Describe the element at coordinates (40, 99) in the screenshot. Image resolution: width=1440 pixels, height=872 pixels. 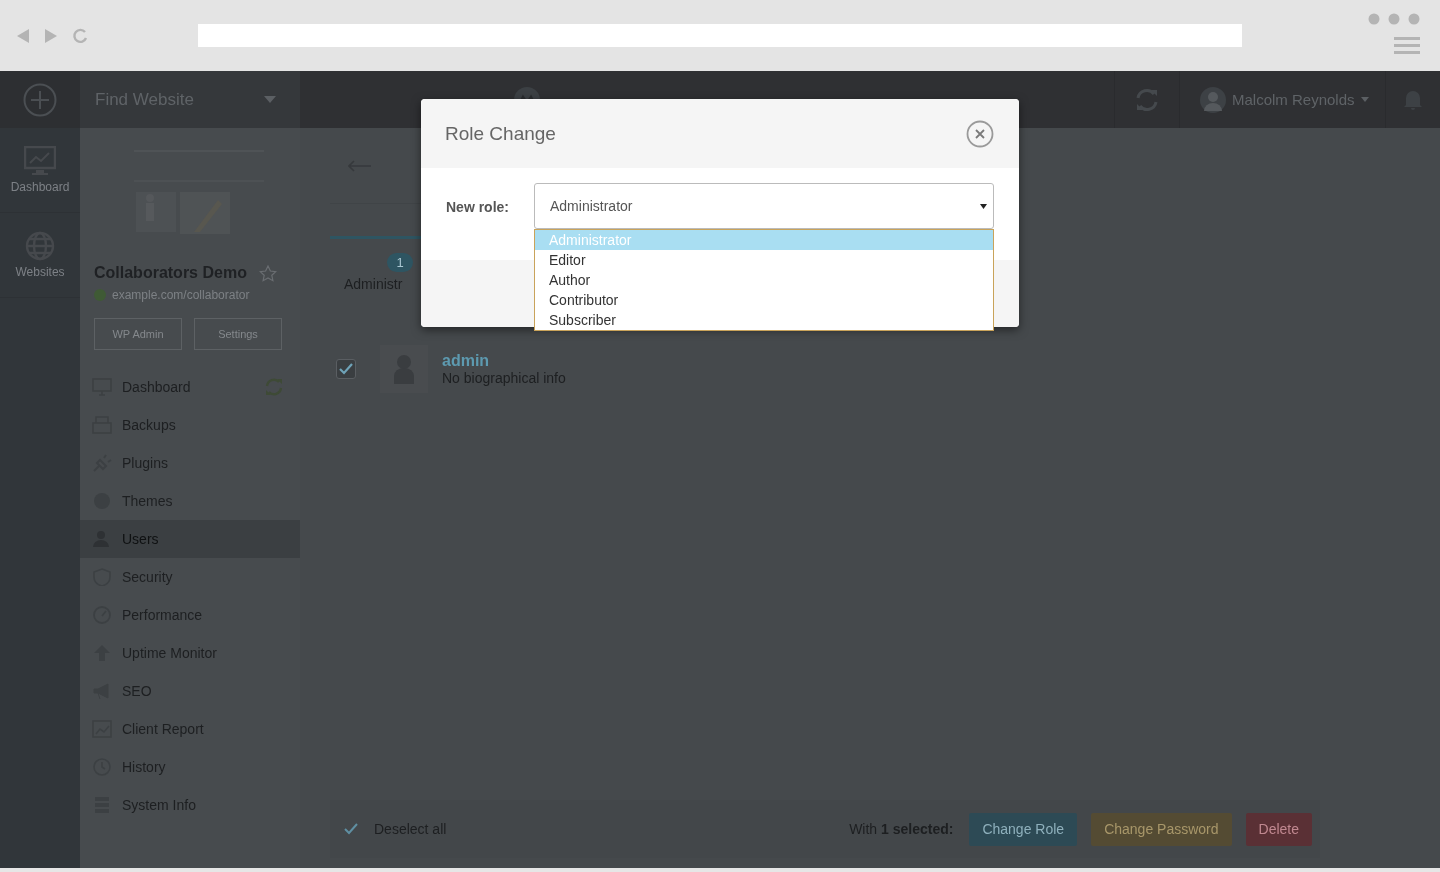
I see `add-icon` at that location.